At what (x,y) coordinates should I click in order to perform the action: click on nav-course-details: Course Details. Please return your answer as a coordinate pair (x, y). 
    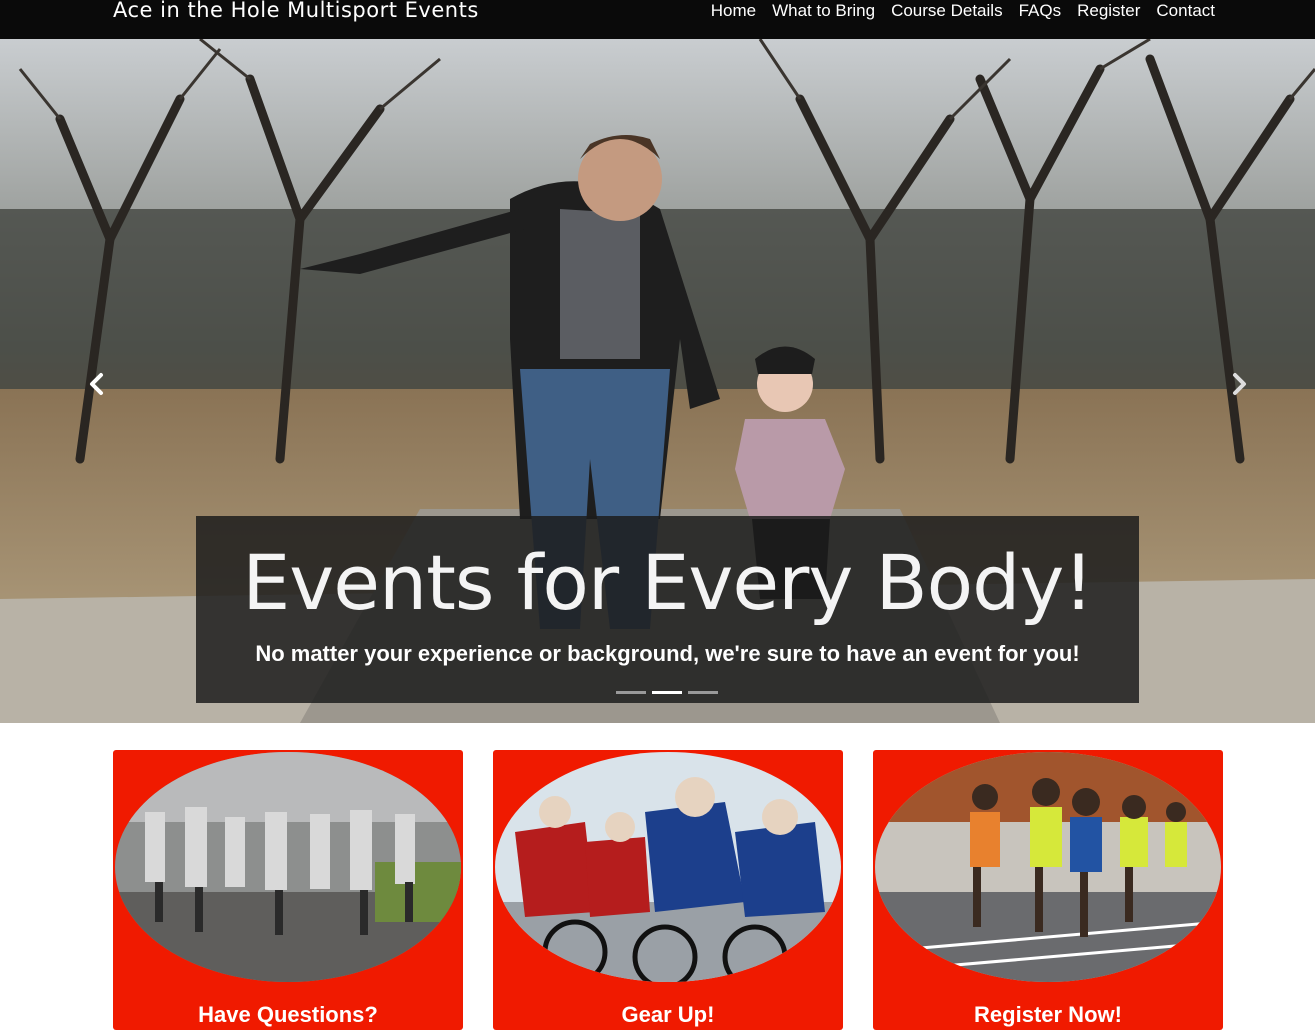
    Looking at the image, I should click on (947, 11).